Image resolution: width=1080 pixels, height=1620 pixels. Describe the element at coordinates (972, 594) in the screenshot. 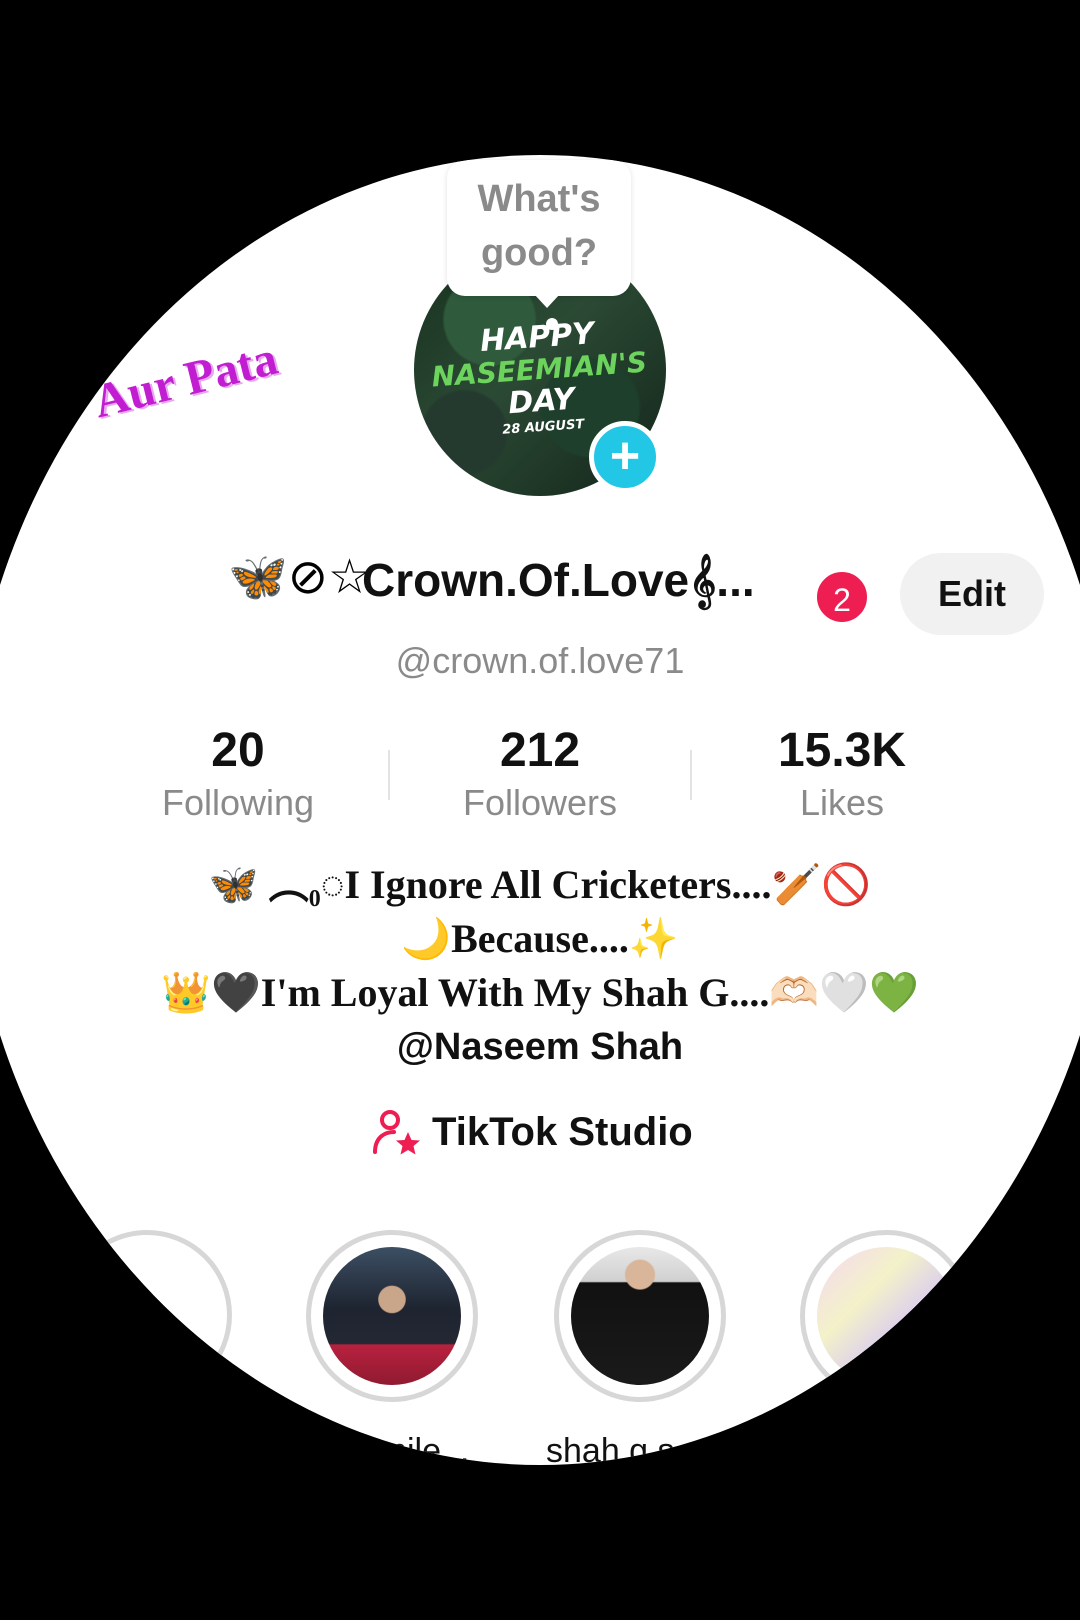

I see `edit-profile-button: Edit` at that location.